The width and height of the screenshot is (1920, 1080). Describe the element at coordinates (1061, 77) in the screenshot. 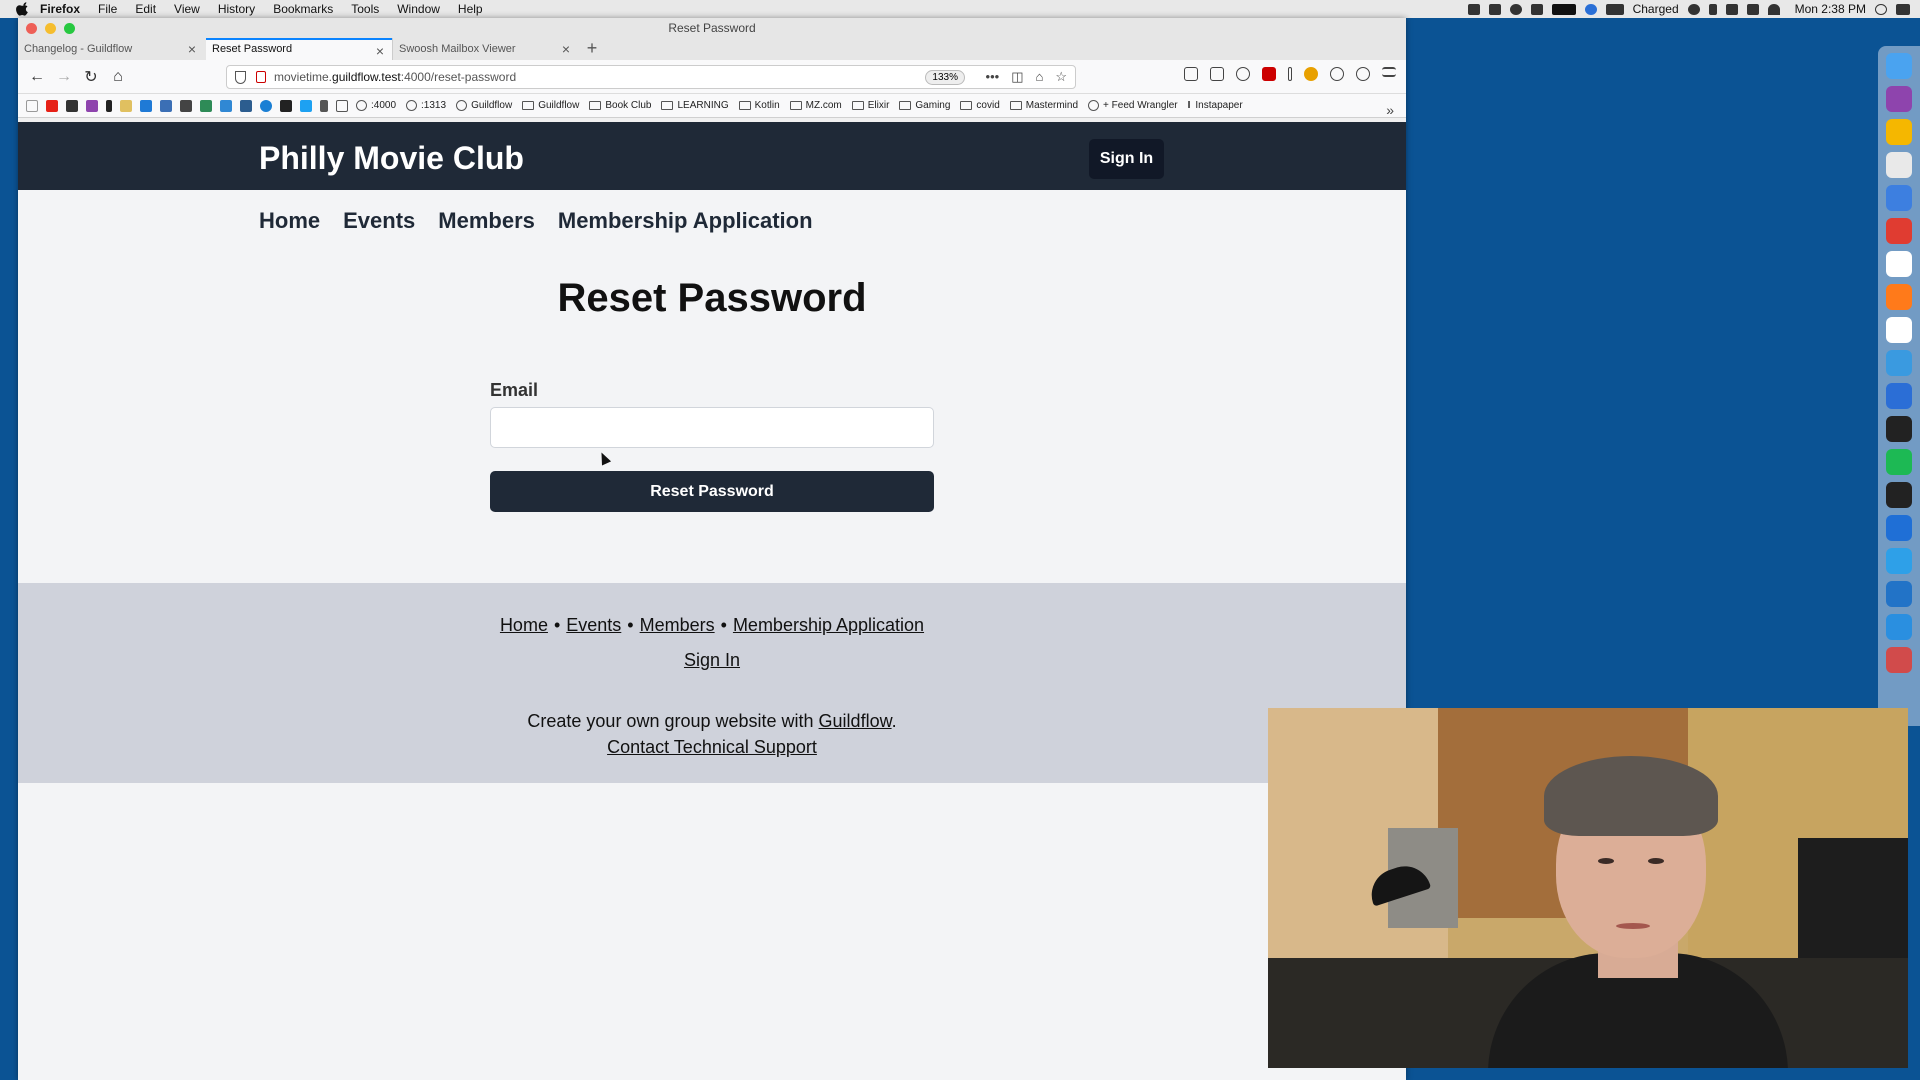

I see `bookmark-star-icon: ☆` at that location.